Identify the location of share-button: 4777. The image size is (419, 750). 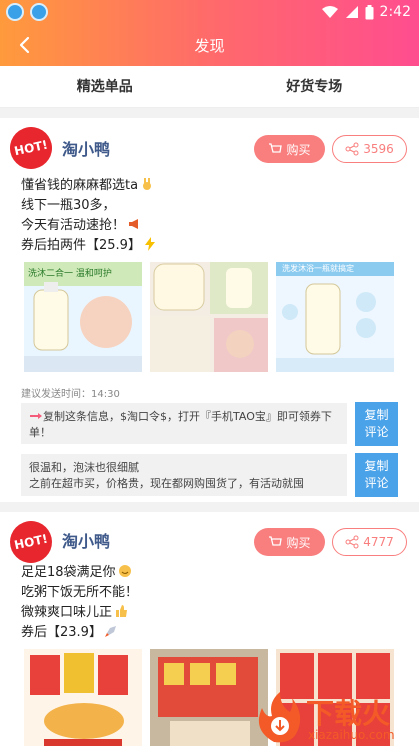
(369, 542).